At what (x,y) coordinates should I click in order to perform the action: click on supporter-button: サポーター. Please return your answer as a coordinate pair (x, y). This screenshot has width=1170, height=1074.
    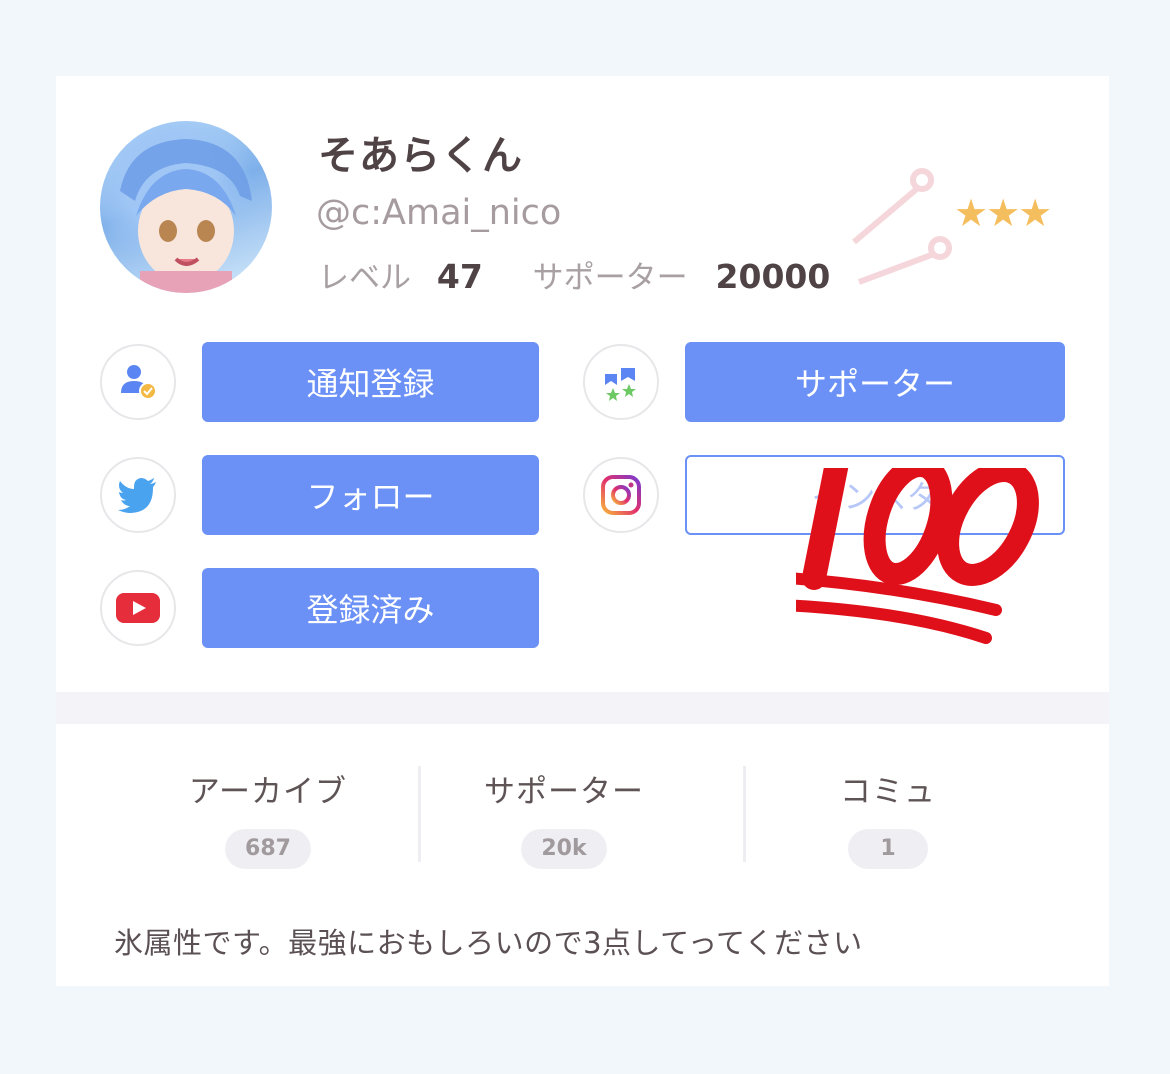
    Looking at the image, I should click on (875, 382).